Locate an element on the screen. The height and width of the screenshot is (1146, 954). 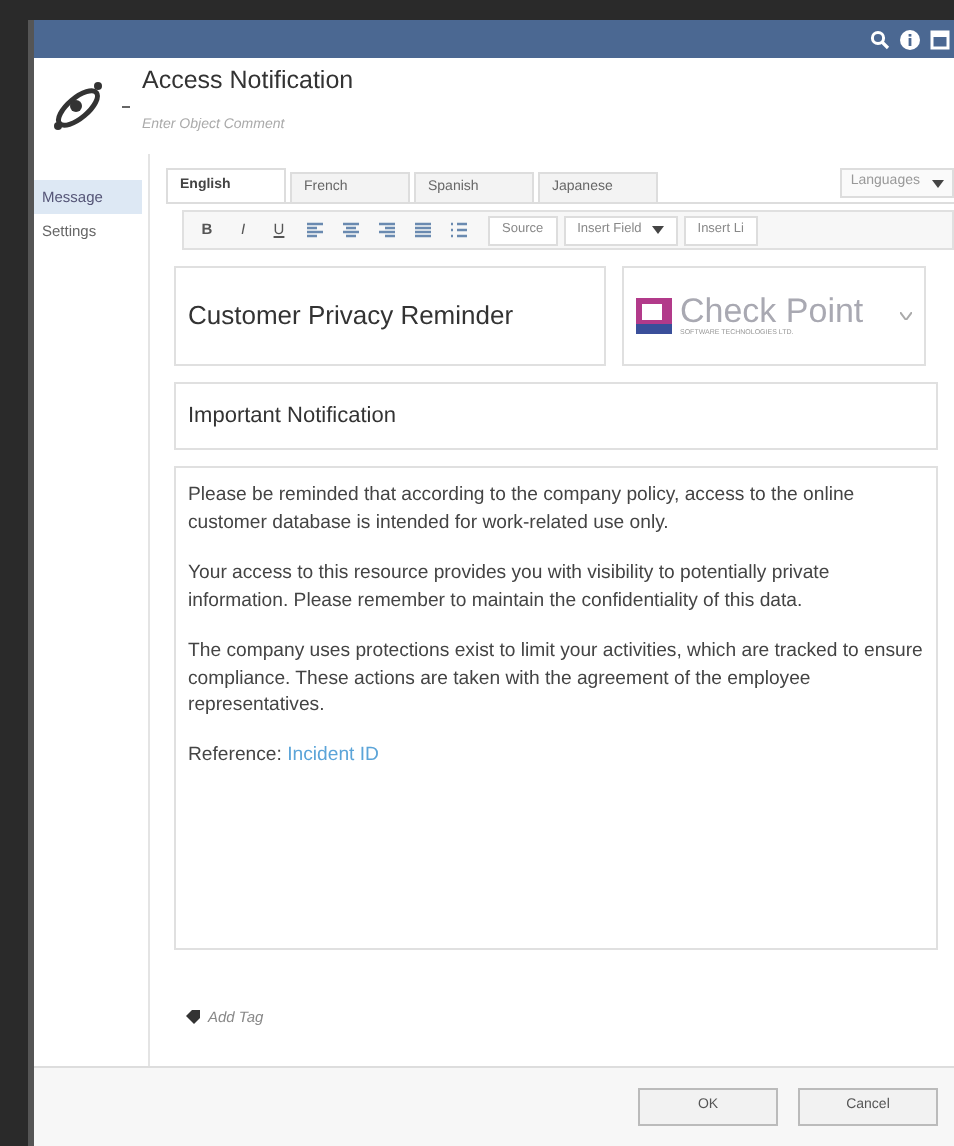
info-icon is located at coordinates (910, 39).